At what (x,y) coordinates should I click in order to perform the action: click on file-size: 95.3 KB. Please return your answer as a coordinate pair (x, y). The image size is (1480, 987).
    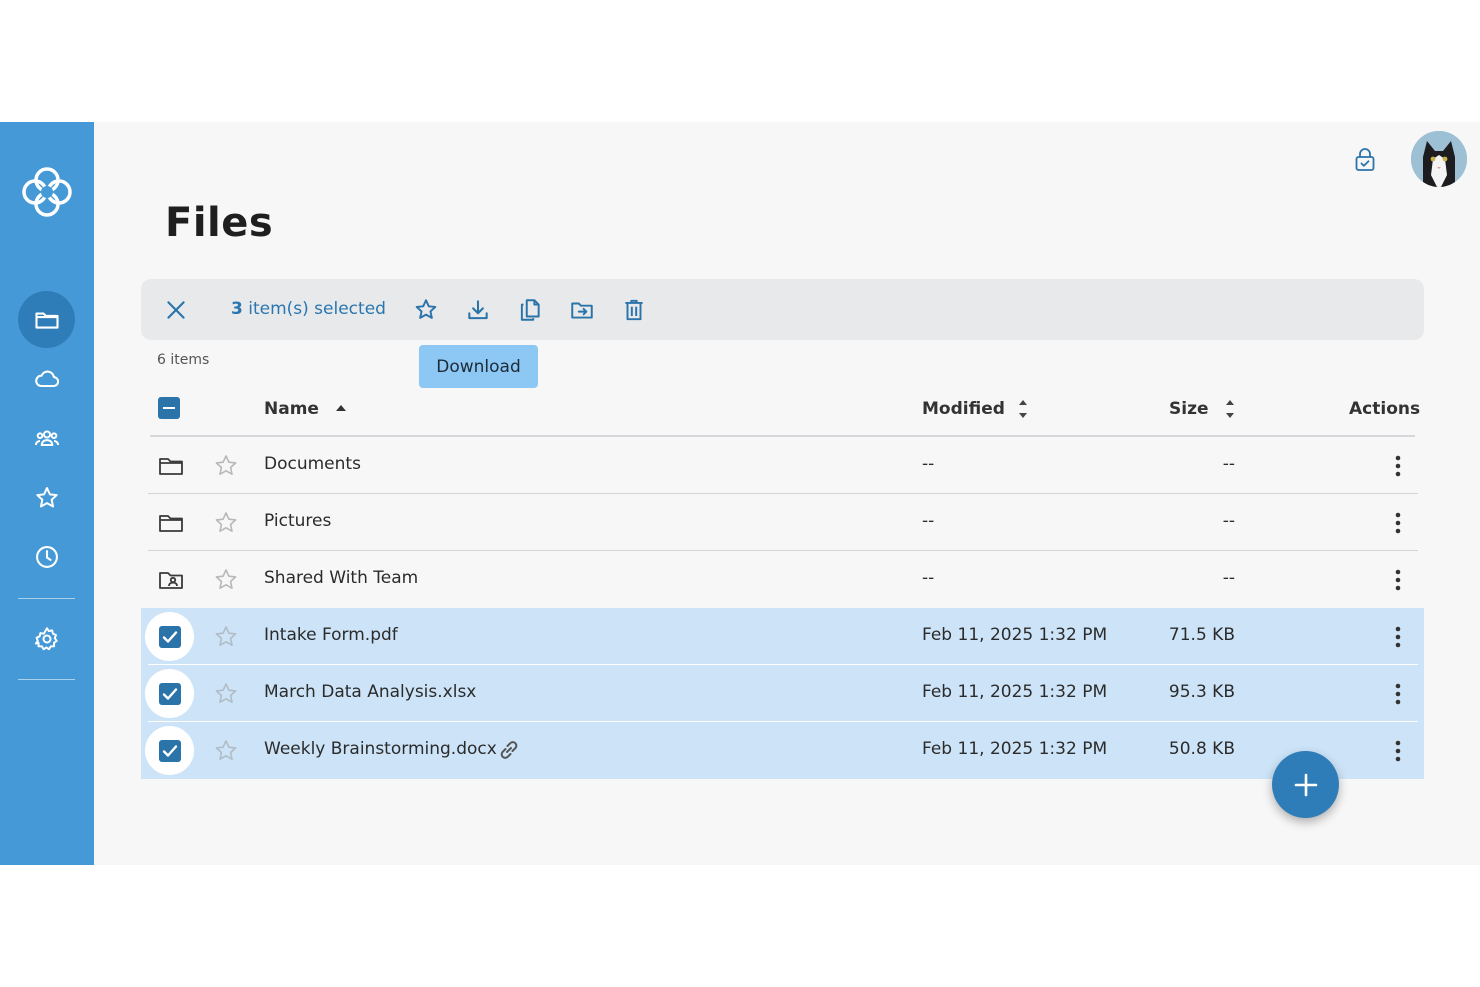
    Looking at the image, I should click on (1201, 692).